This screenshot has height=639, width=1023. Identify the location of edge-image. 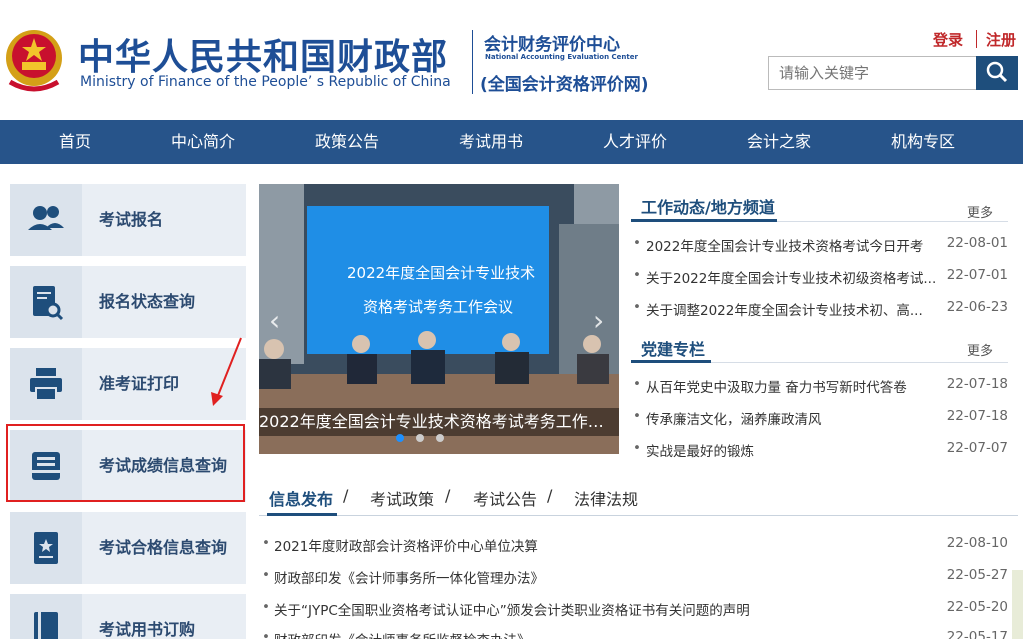
(1017, 604).